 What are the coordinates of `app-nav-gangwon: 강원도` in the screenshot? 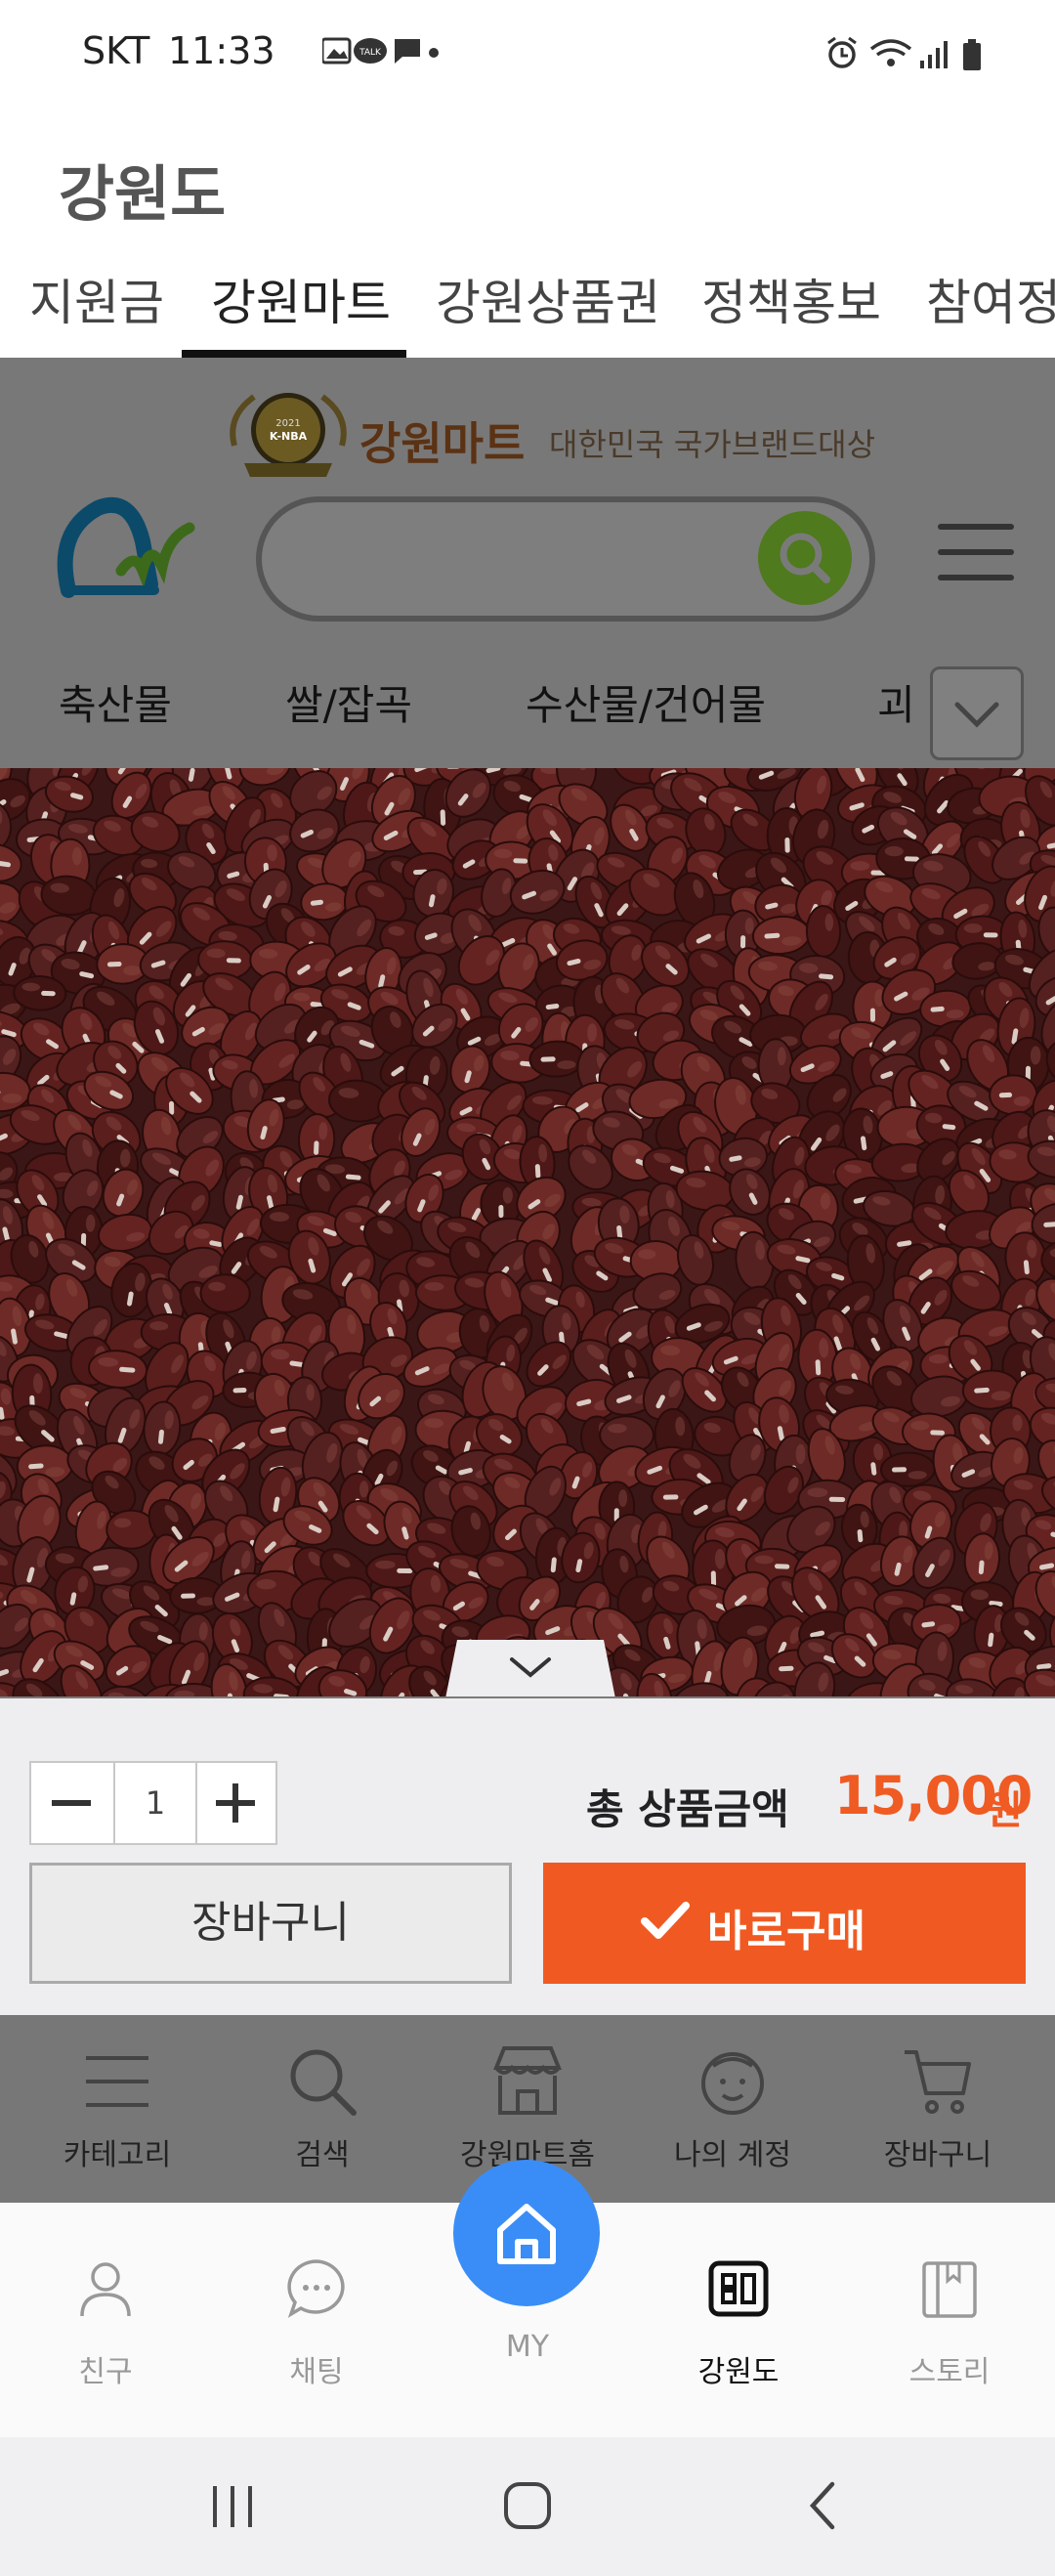 It's located at (738, 2320).